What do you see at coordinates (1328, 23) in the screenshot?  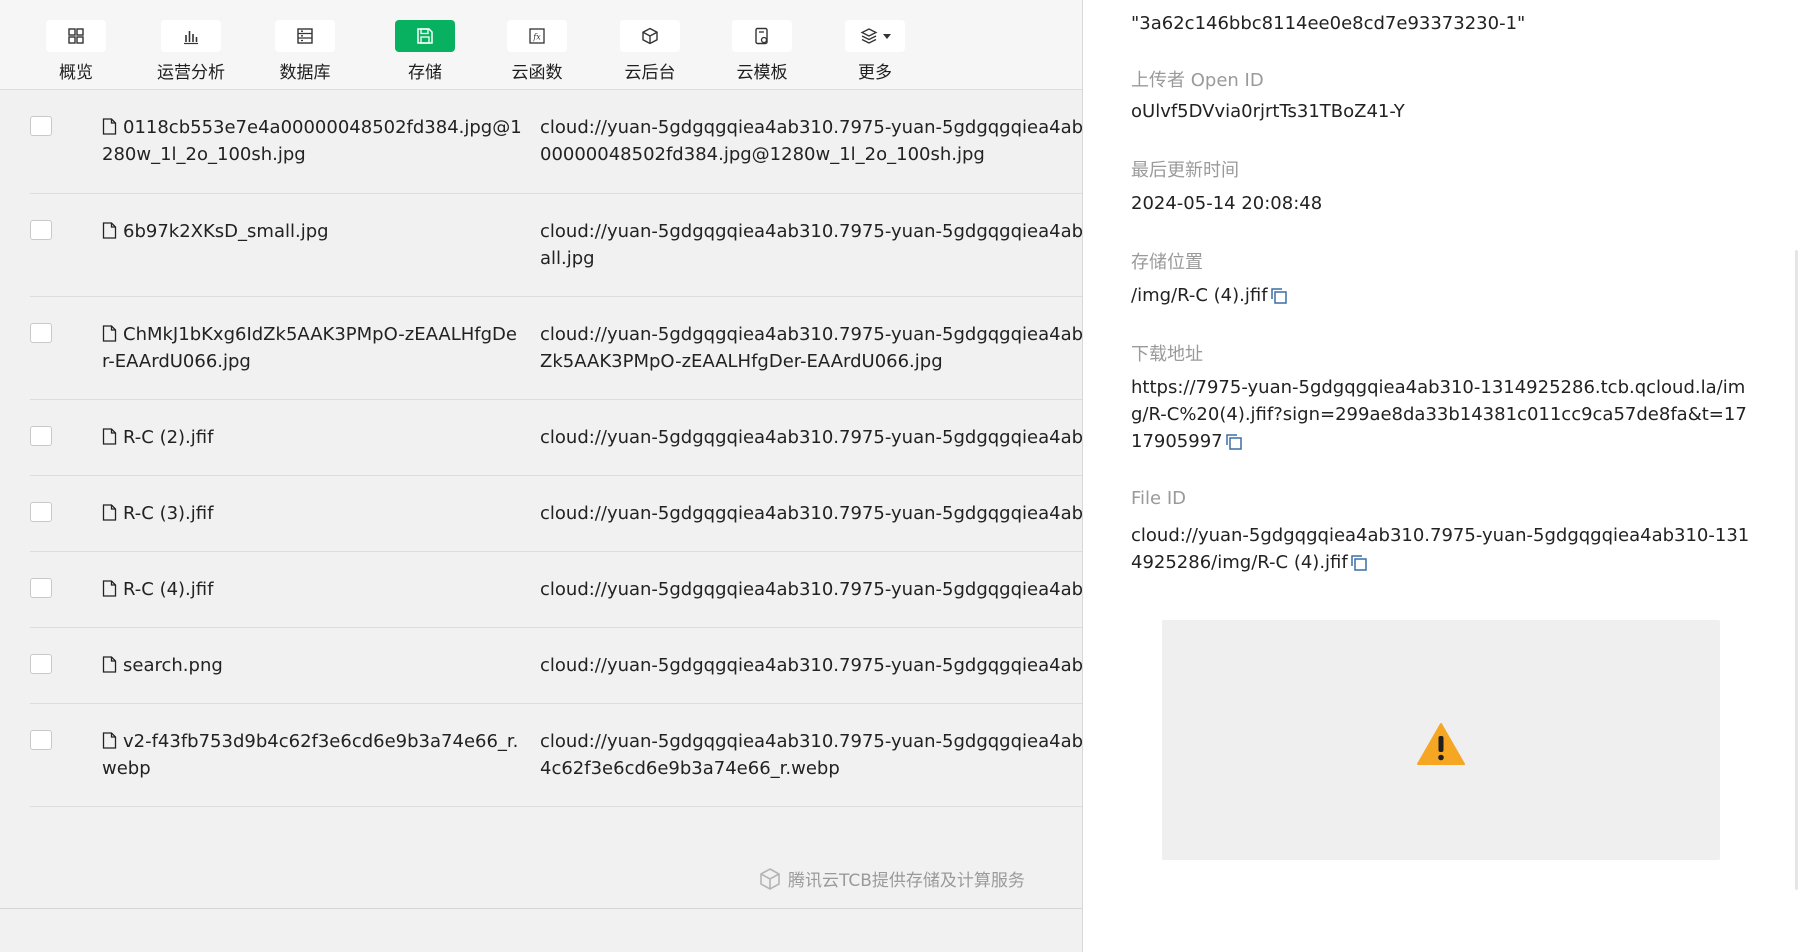 I see `etag-value: "3a62c146bbc8114ee0e8cd7e93373230-1"` at bounding box center [1328, 23].